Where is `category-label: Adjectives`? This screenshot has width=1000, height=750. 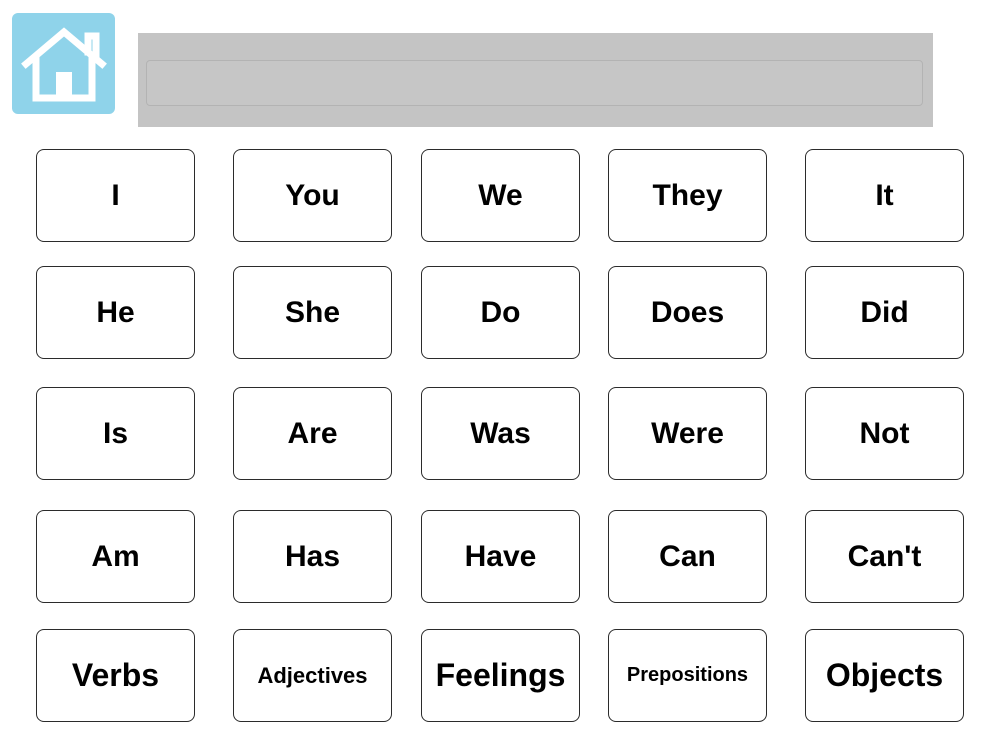
category-label: Adjectives is located at coordinates (312, 675).